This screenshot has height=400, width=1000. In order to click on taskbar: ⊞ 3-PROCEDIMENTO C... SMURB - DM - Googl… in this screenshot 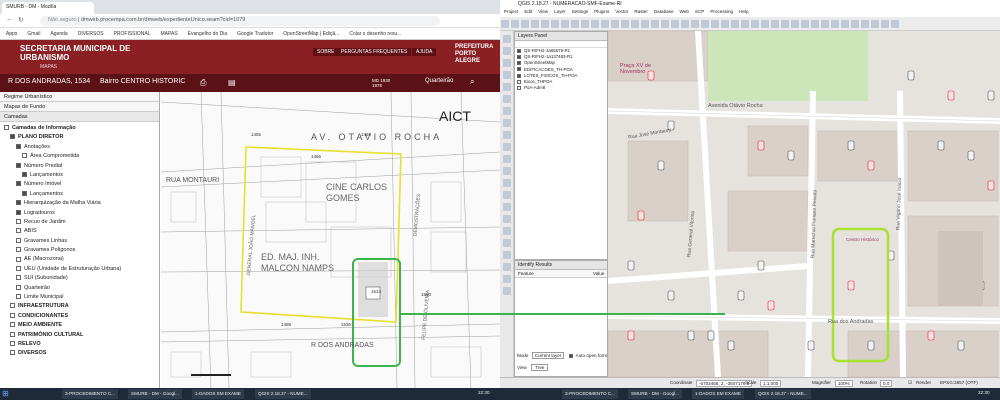, I will do `click(500, 394)`.